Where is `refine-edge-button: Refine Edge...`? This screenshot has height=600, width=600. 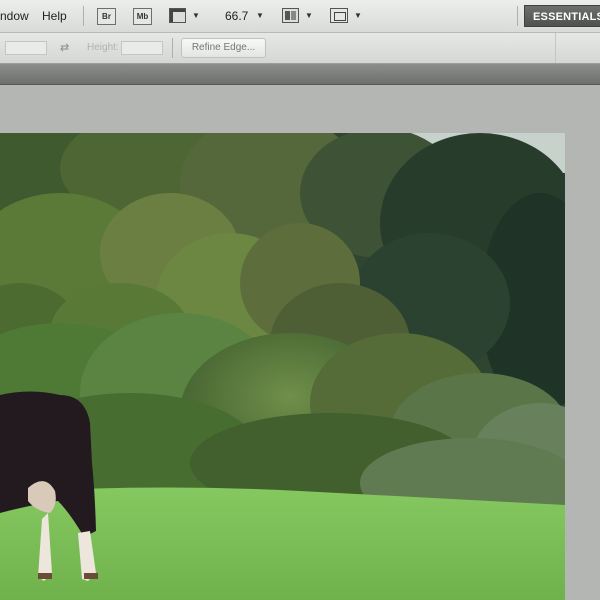 refine-edge-button: Refine Edge... is located at coordinates (223, 48).